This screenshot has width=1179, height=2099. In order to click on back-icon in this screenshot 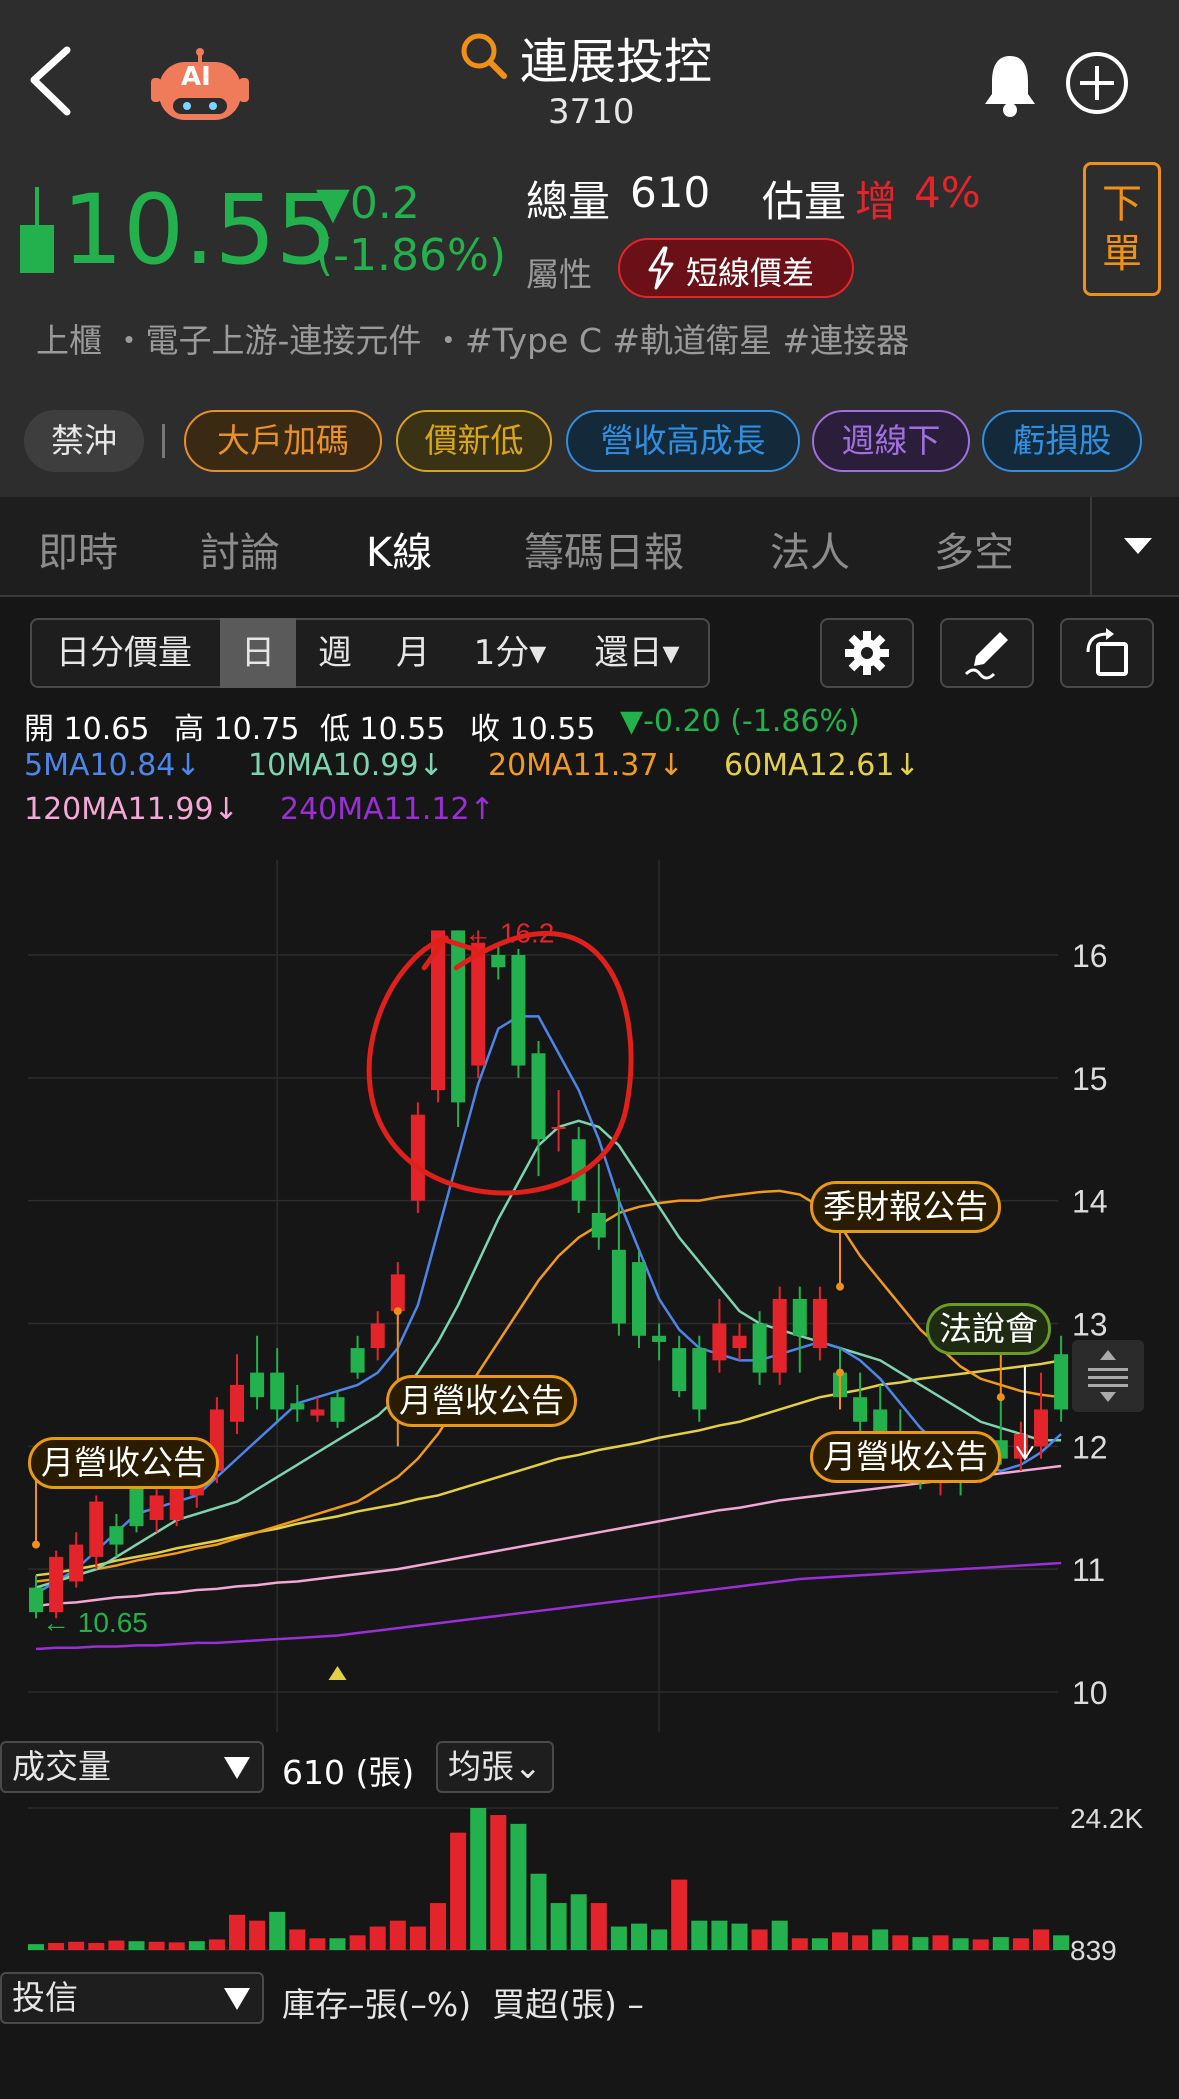, I will do `click(52, 80)`.